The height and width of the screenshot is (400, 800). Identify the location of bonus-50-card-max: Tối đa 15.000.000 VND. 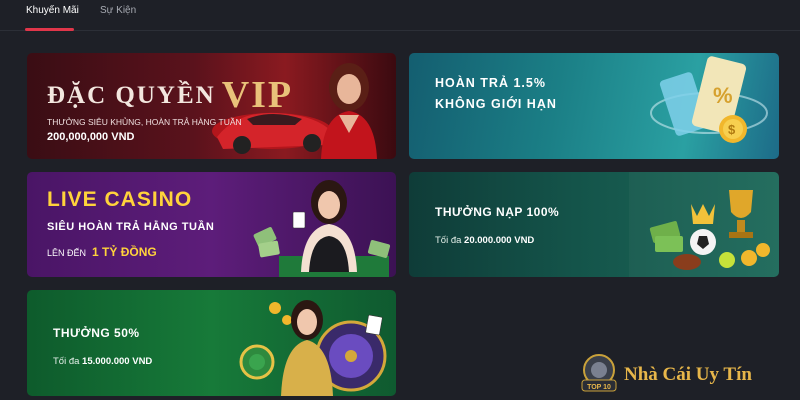
(102, 361).